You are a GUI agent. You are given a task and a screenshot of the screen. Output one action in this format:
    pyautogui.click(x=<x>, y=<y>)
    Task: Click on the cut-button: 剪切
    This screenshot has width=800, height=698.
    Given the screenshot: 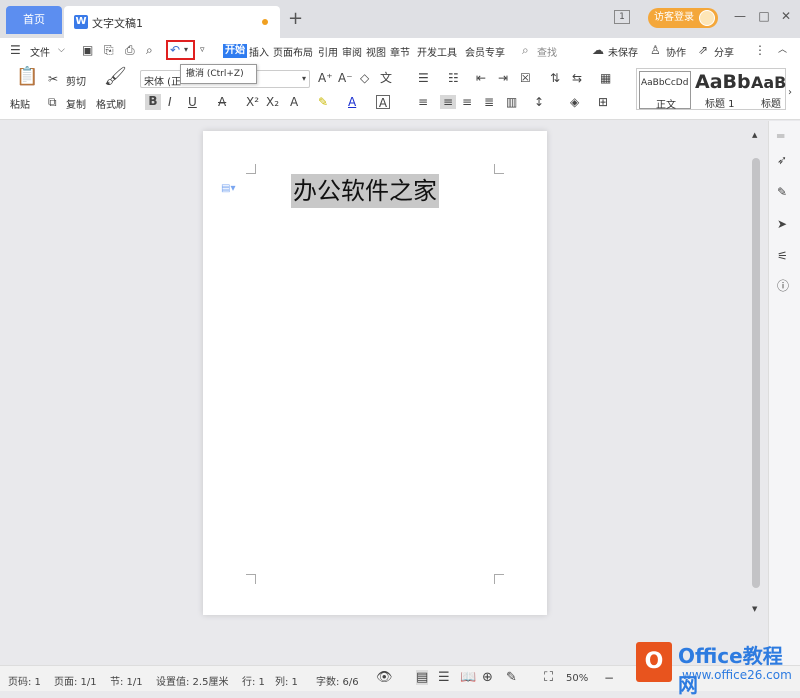 What is the action you would take?
    pyautogui.click(x=76, y=80)
    